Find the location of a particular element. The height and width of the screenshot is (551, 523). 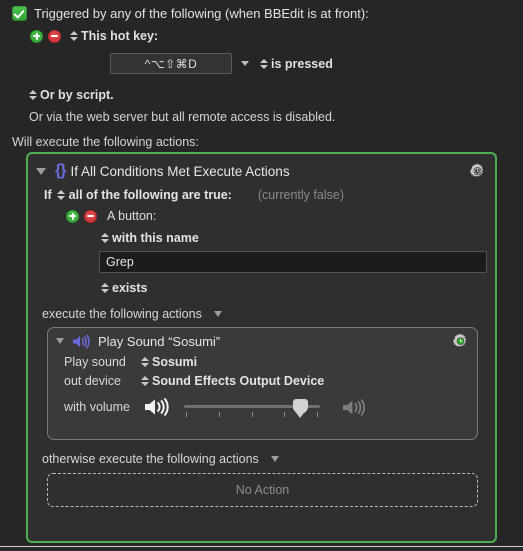

actions-intro-label: Will execute the following actions: is located at coordinates (105, 142).